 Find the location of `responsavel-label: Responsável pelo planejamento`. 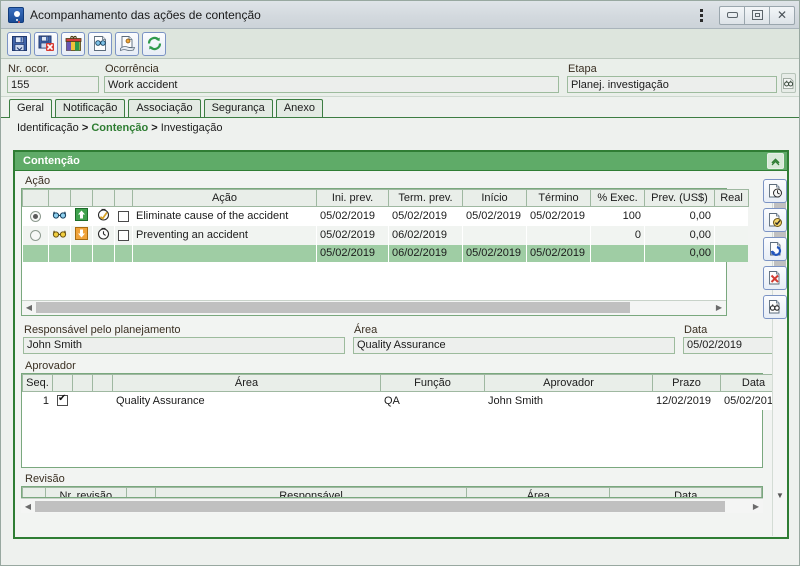

responsavel-label: Responsável pelo planejamento is located at coordinates (102, 329).